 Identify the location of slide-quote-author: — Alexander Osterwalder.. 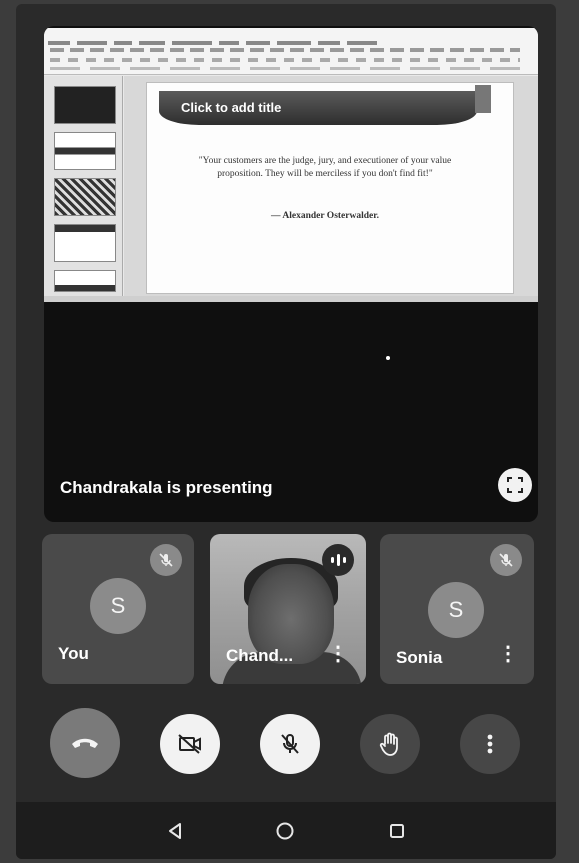
(325, 216).